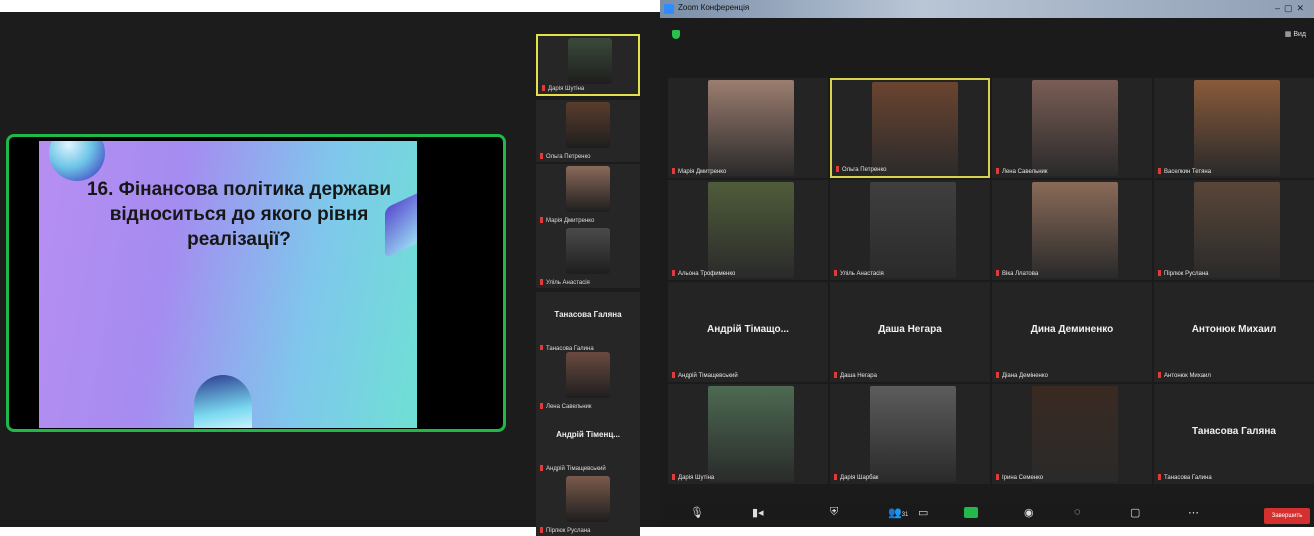 The height and width of the screenshot is (536, 1314). I want to click on participant-thumbnail: Ольга Петренко, so click(588, 131).